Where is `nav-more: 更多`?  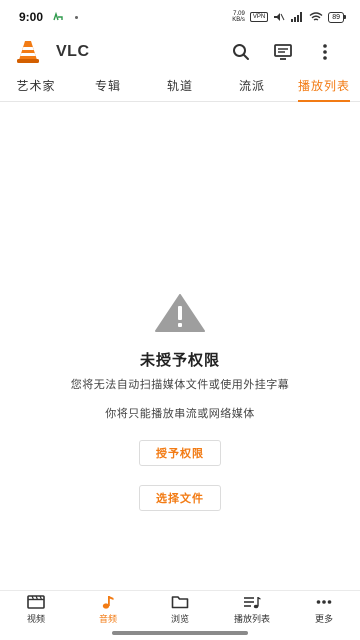 nav-more: 更多 is located at coordinates (324, 609).